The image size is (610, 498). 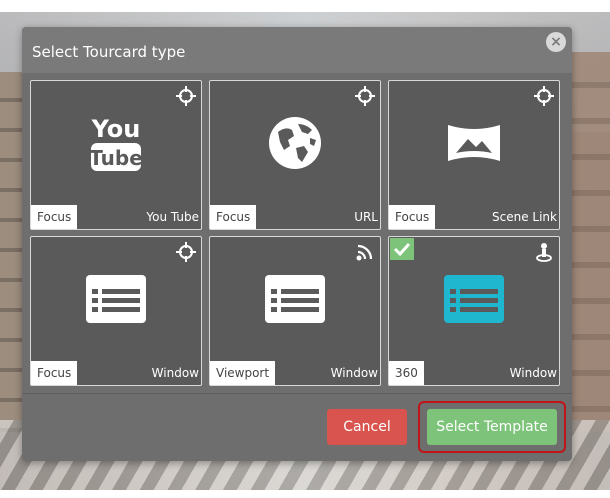 I want to click on card-tag: 360, so click(x=406, y=373).